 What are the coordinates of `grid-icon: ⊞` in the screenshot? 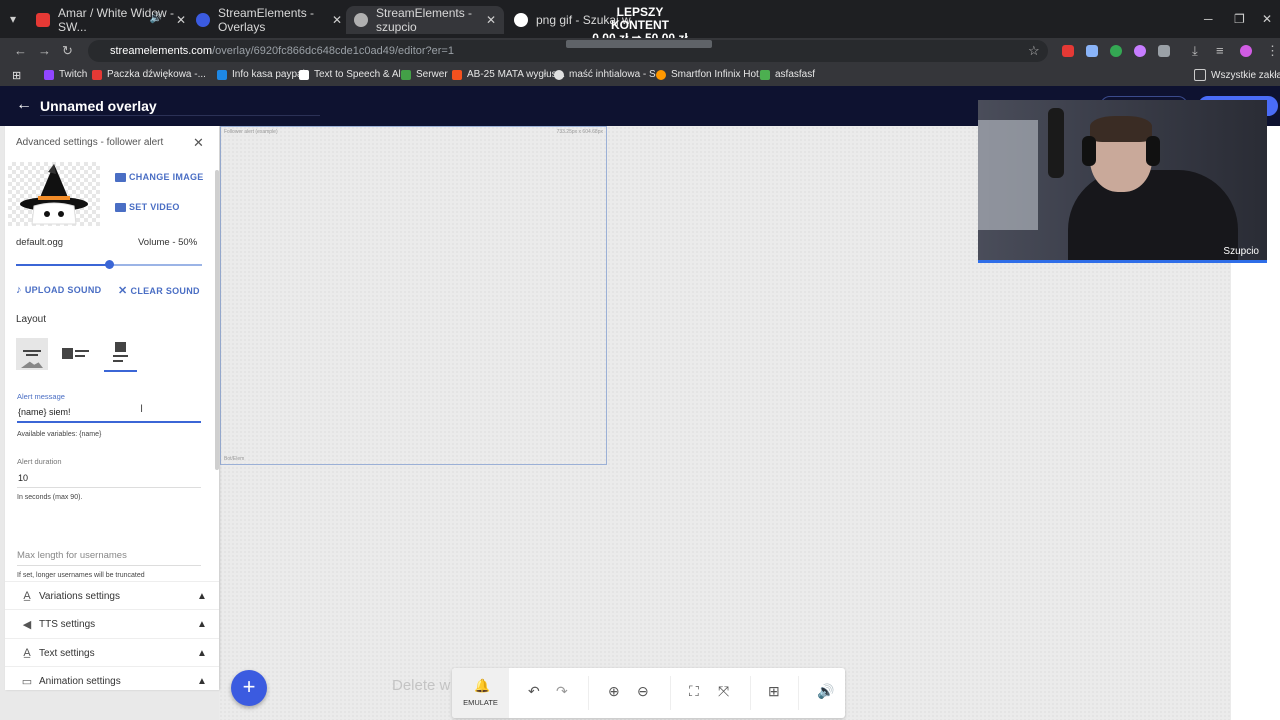 It's located at (774, 691).